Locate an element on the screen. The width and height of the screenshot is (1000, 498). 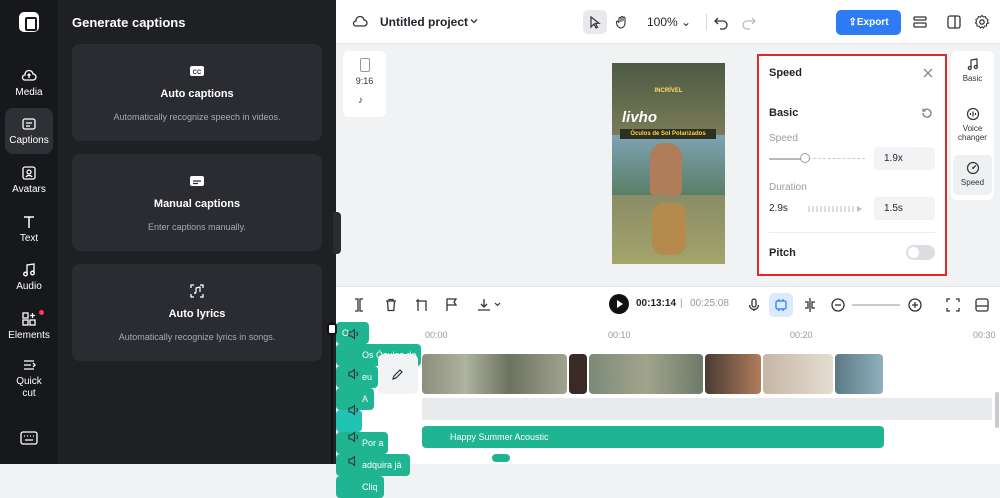
preview-man-figure is located at coordinates (666, 169).